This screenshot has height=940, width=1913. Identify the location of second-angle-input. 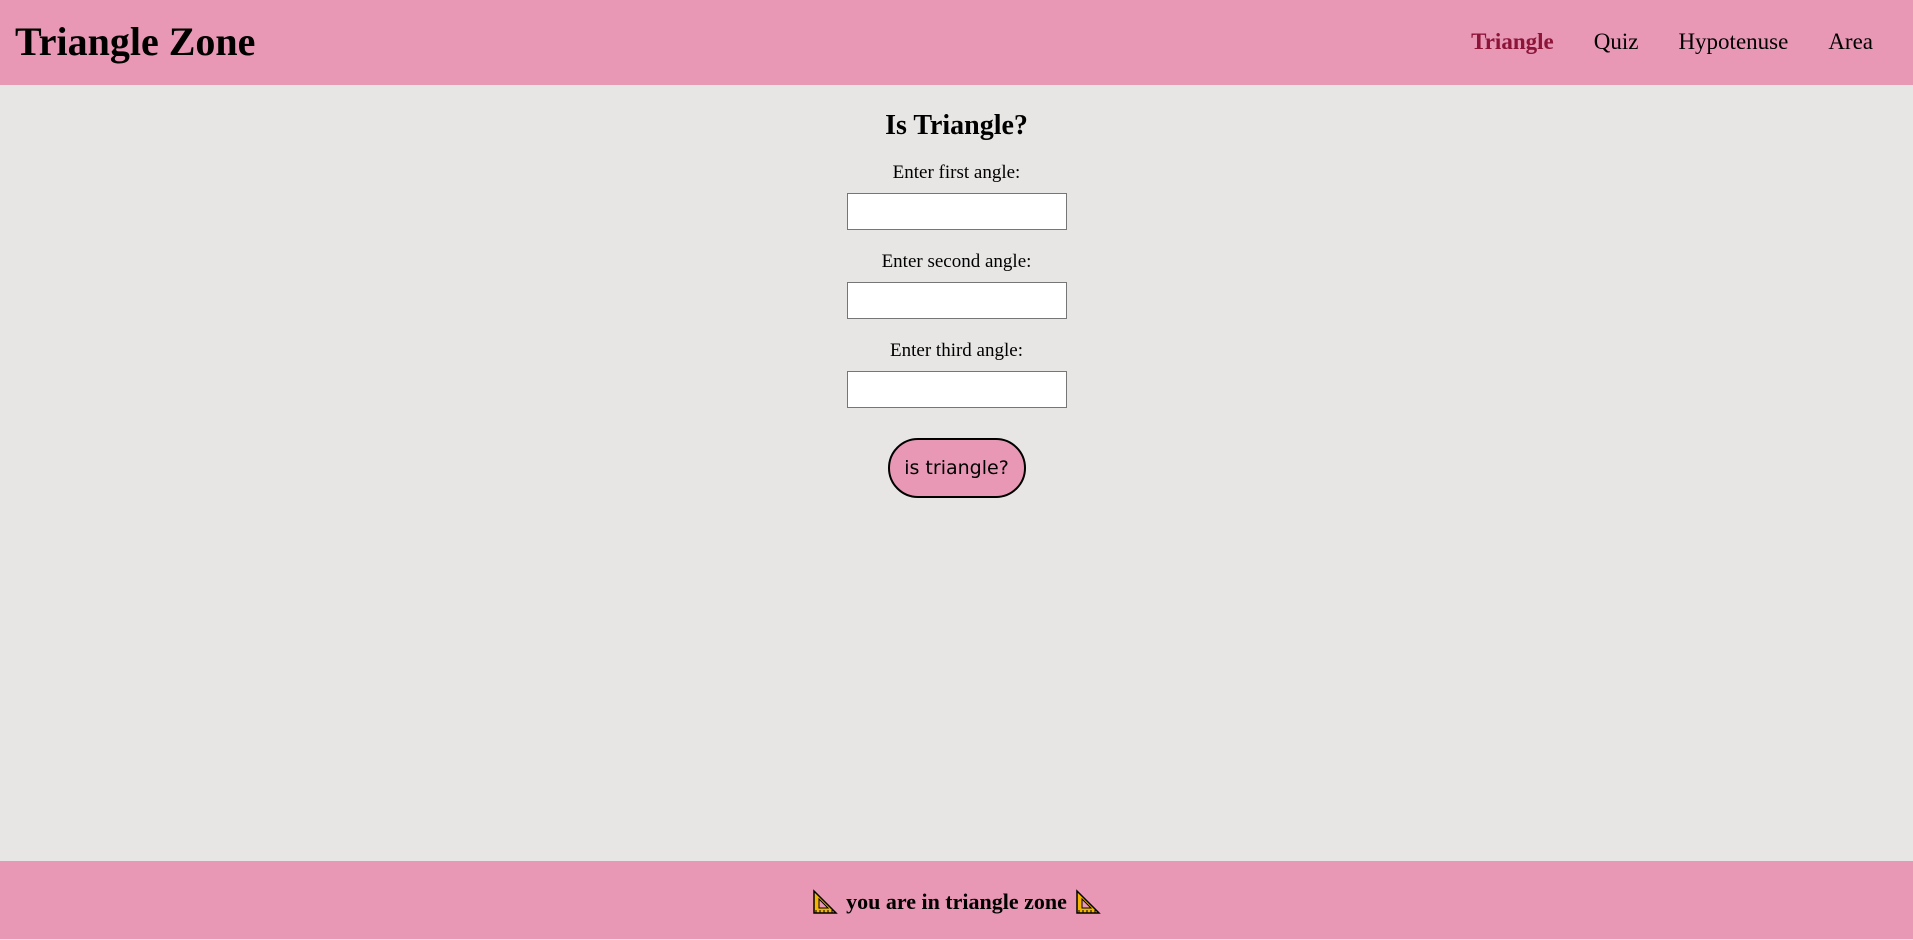
(956, 300).